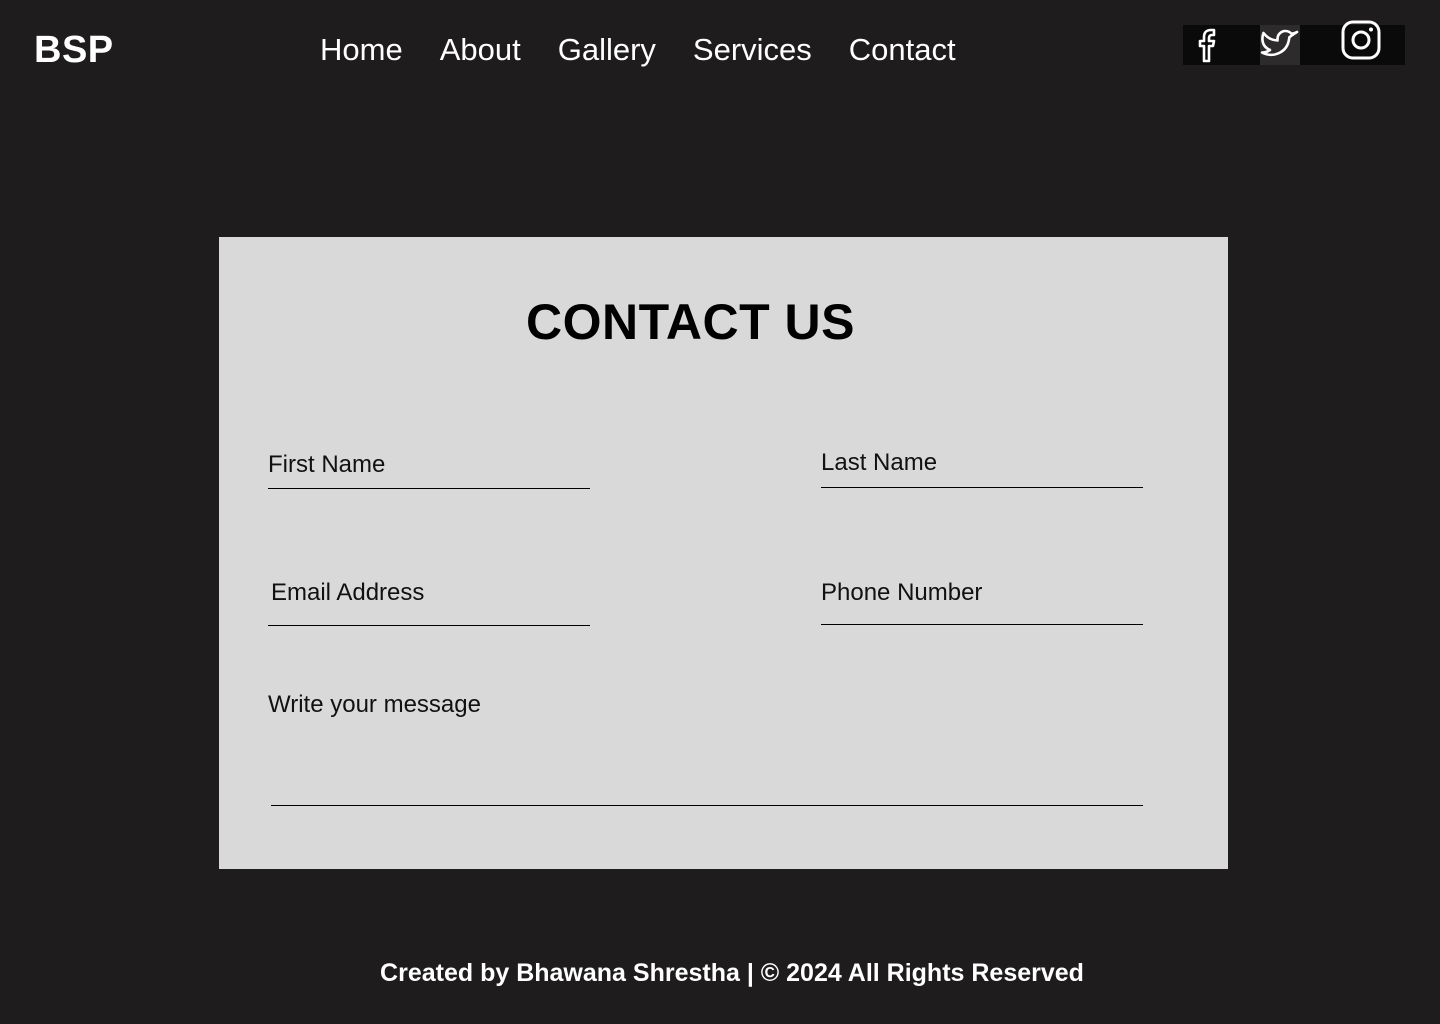  Describe the element at coordinates (982, 463) in the screenshot. I see `last-name-input` at that location.